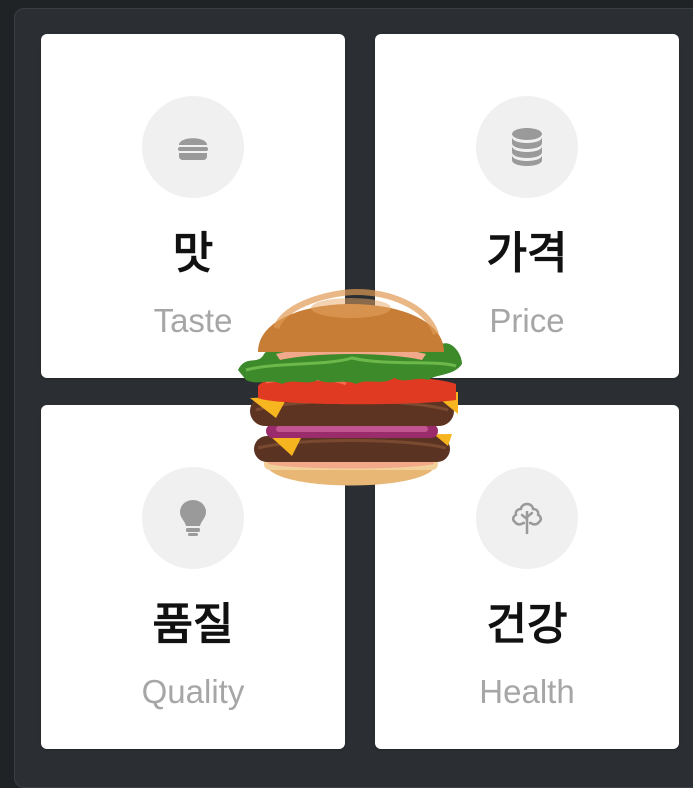 The image size is (693, 788). I want to click on burger-image, so click(350, 387).